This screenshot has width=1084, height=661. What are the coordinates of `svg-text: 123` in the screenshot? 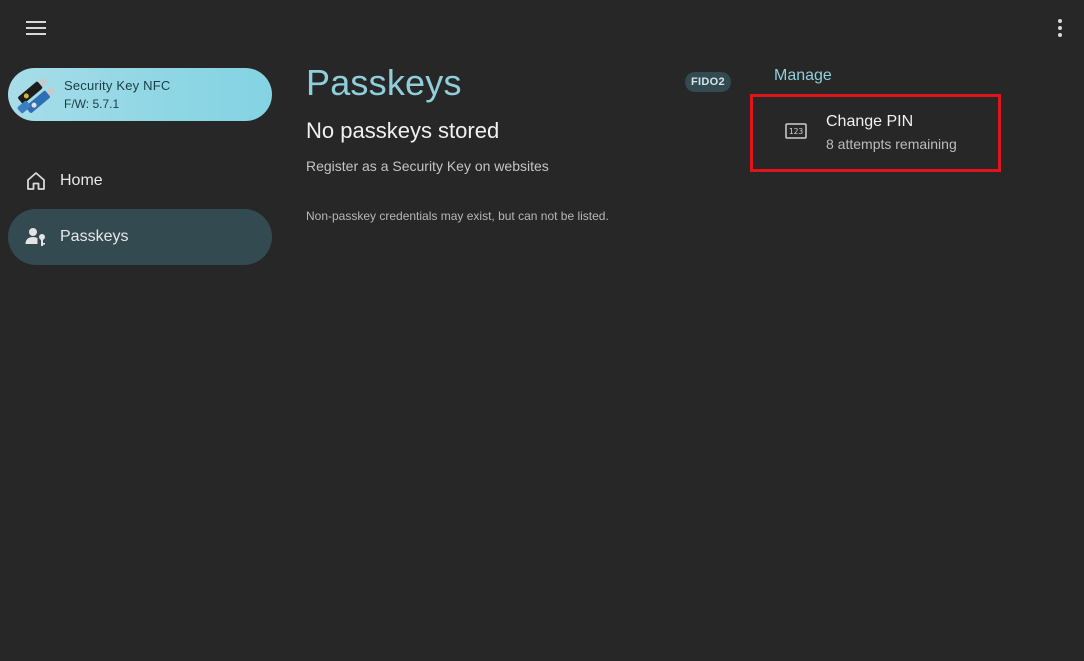 It's located at (796, 131).